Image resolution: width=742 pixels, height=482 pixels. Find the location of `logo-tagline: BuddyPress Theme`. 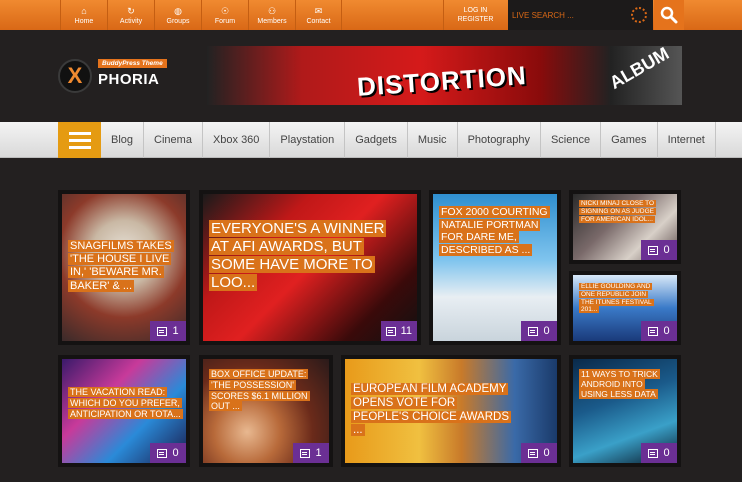

logo-tagline: BuddyPress Theme is located at coordinates (132, 63).